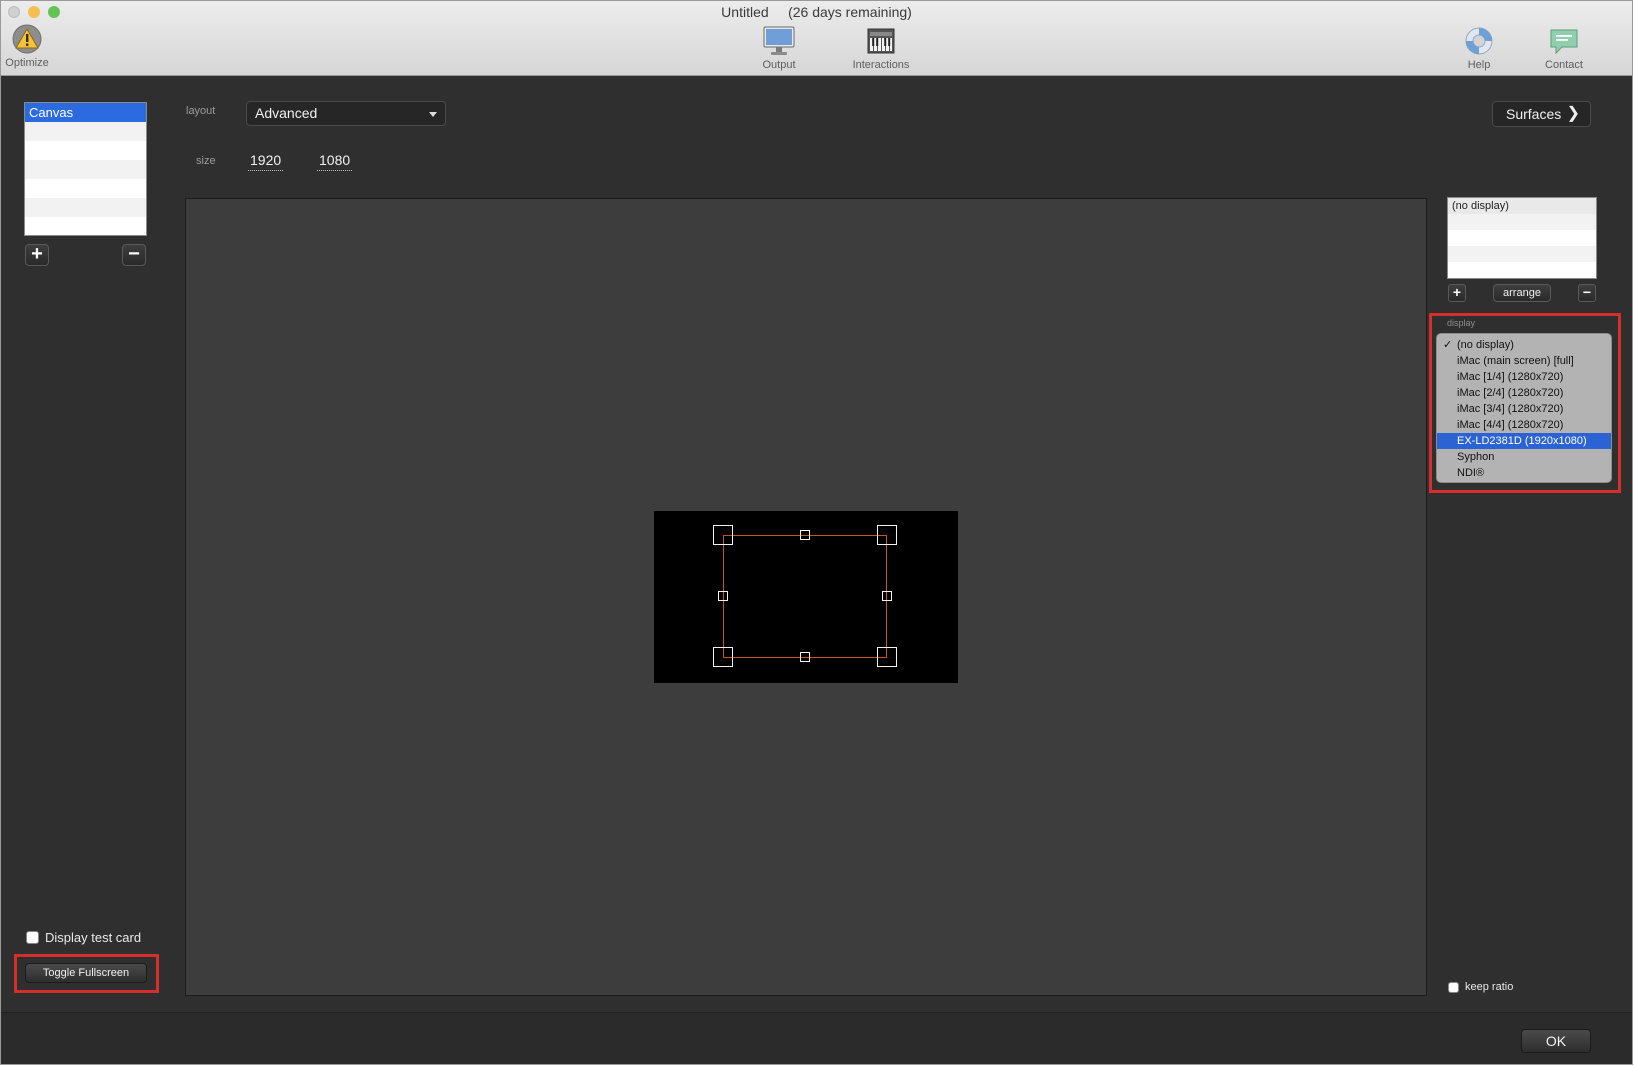 Image resolution: width=1634 pixels, height=1066 pixels. What do you see at coordinates (779, 40) in the screenshot?
I see `monitor-icon` at bounding box center [779, 40].